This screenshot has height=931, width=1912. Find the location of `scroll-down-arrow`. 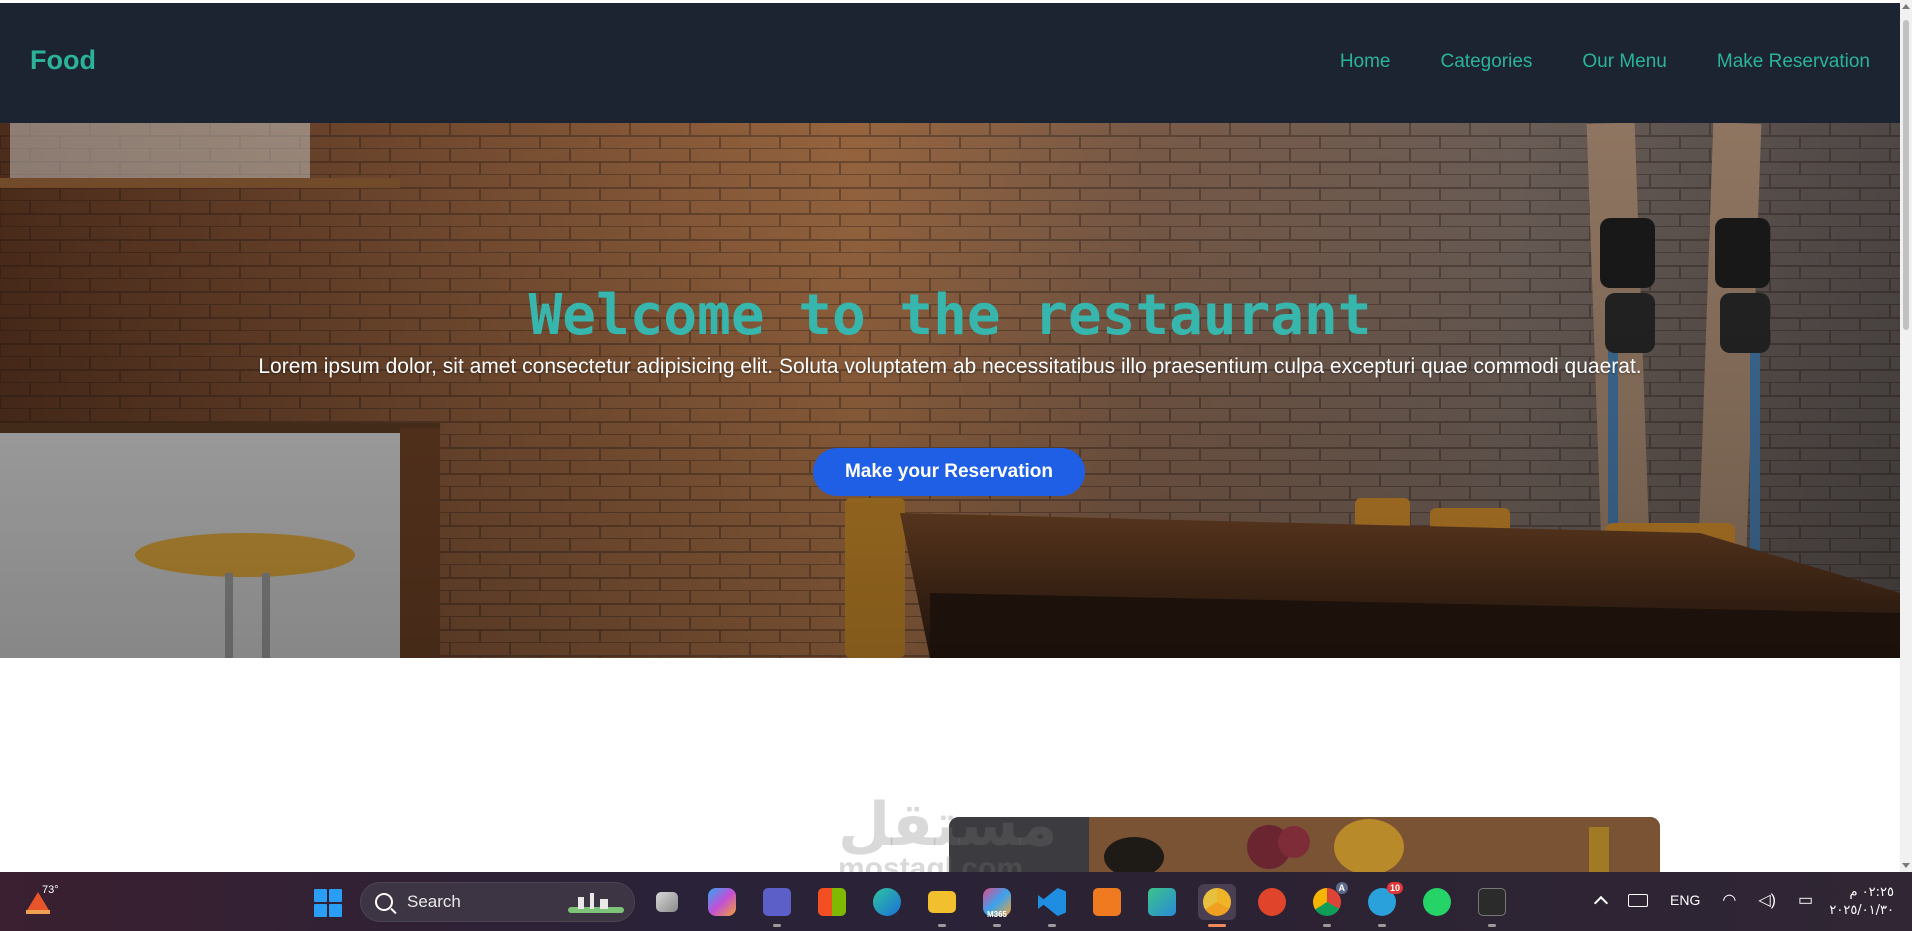

scroll-down-arrow is located at coordinates (1906, 865).